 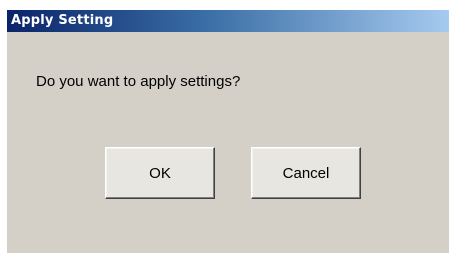 I want to click on ok-button: OK, so click(x=160, y=173).